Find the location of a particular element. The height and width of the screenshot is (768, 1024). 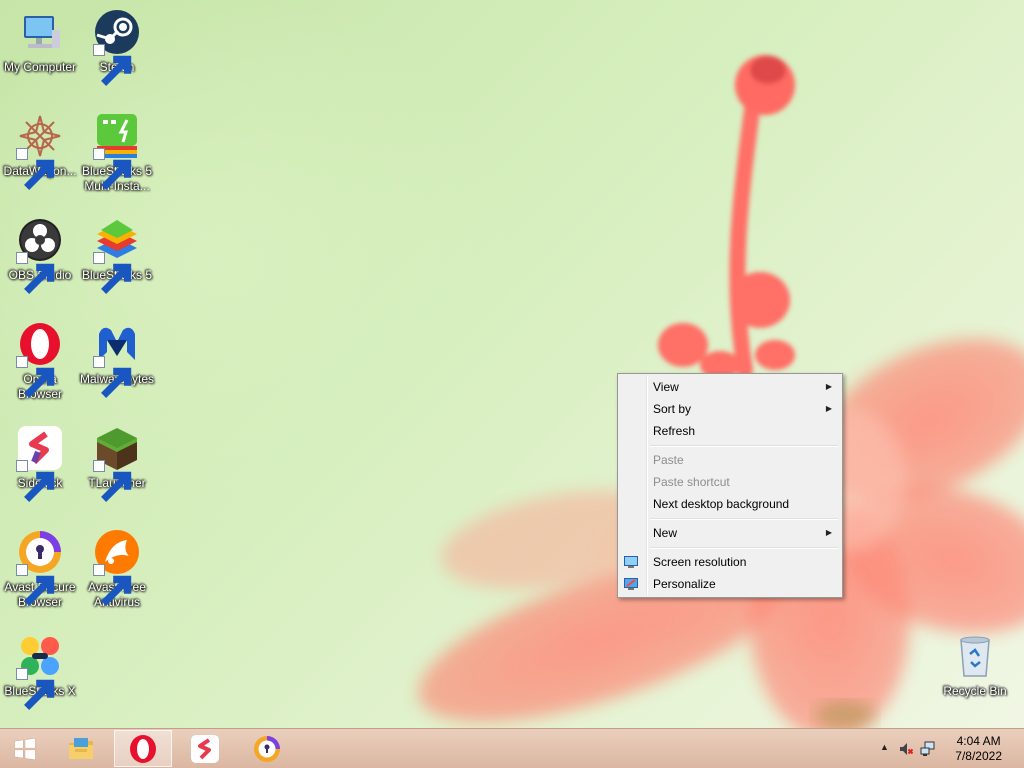

file-explorer-icon is located at coordinates (81, 748).